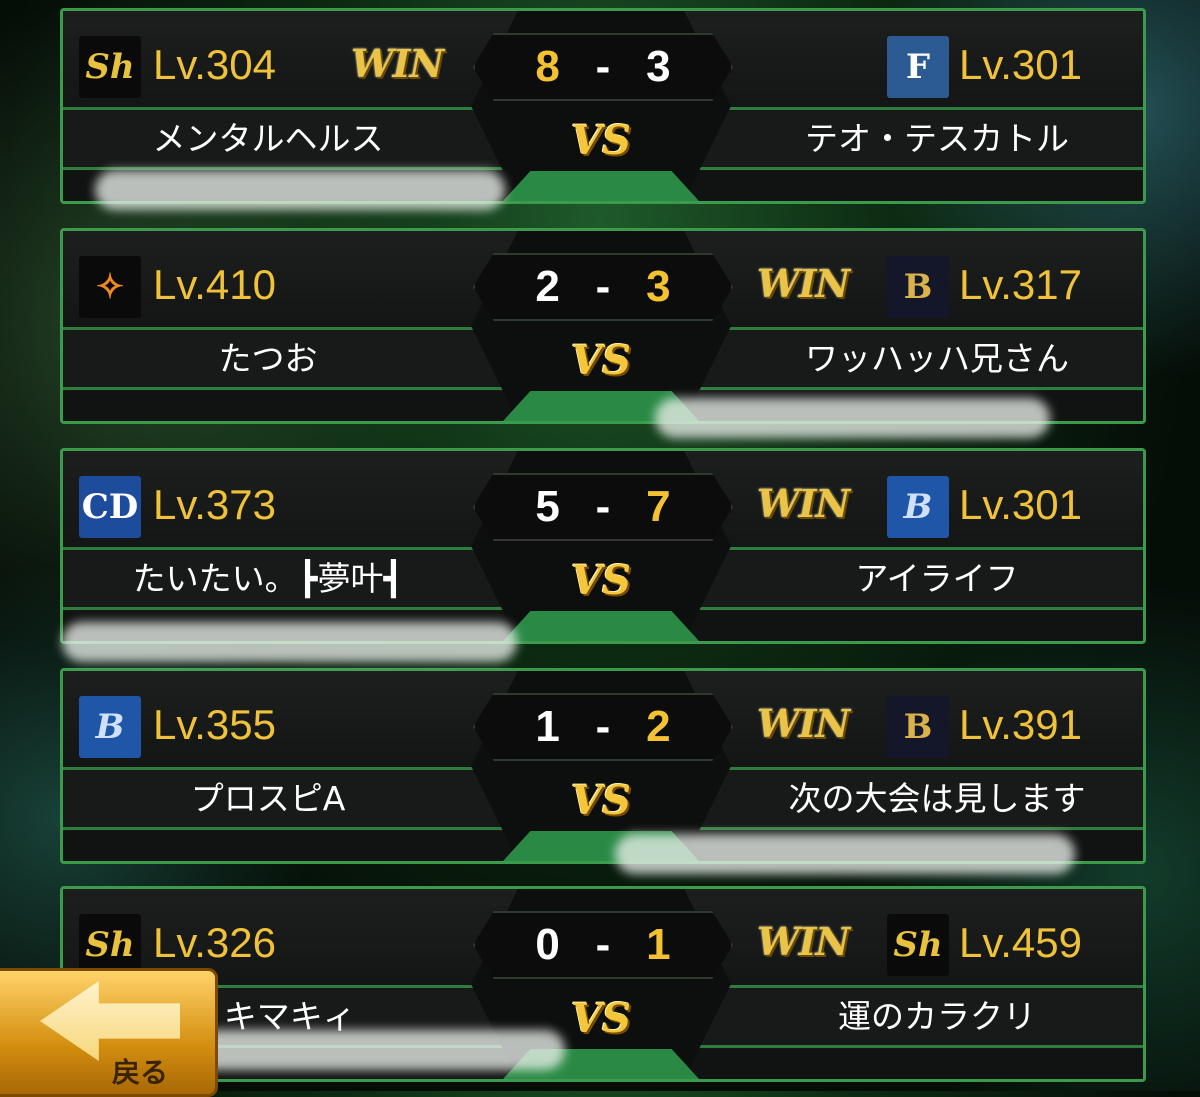 The image size is (1200, 1097). I want to click on left-player-level: Lv.326, so click(214, 942).